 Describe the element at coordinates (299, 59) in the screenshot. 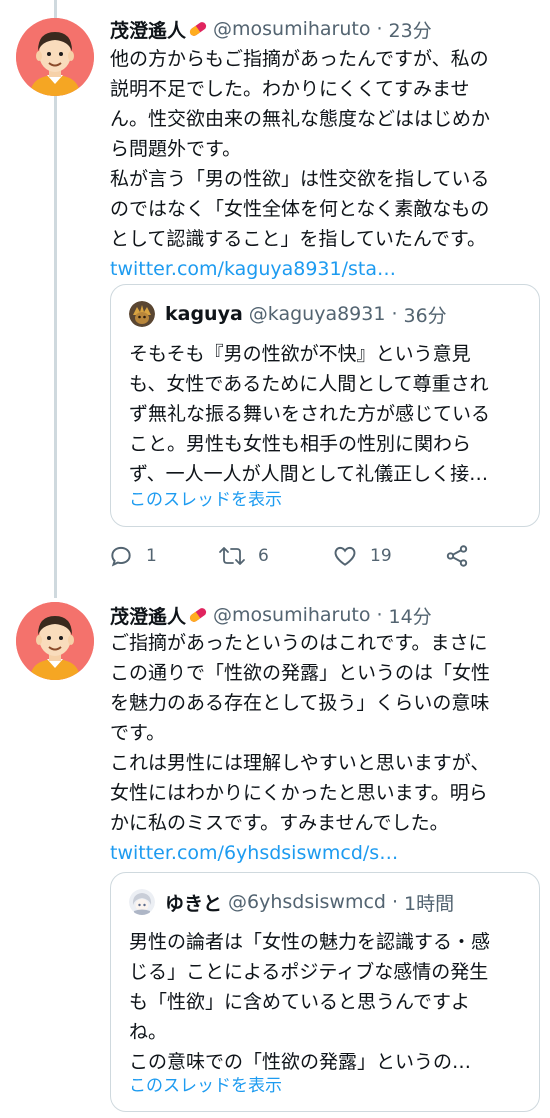

I see `tweet-text-line: 他の方からもご指摘があったんですが、私の` at that location.